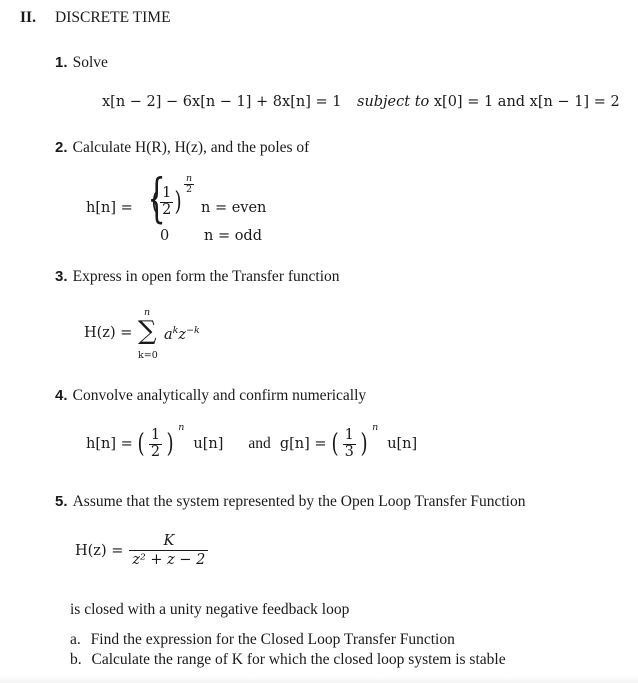 The height and width of the screenshot is (683, 638). I want to click on problem-1-heading: 1. Solve, so click(81, 62).